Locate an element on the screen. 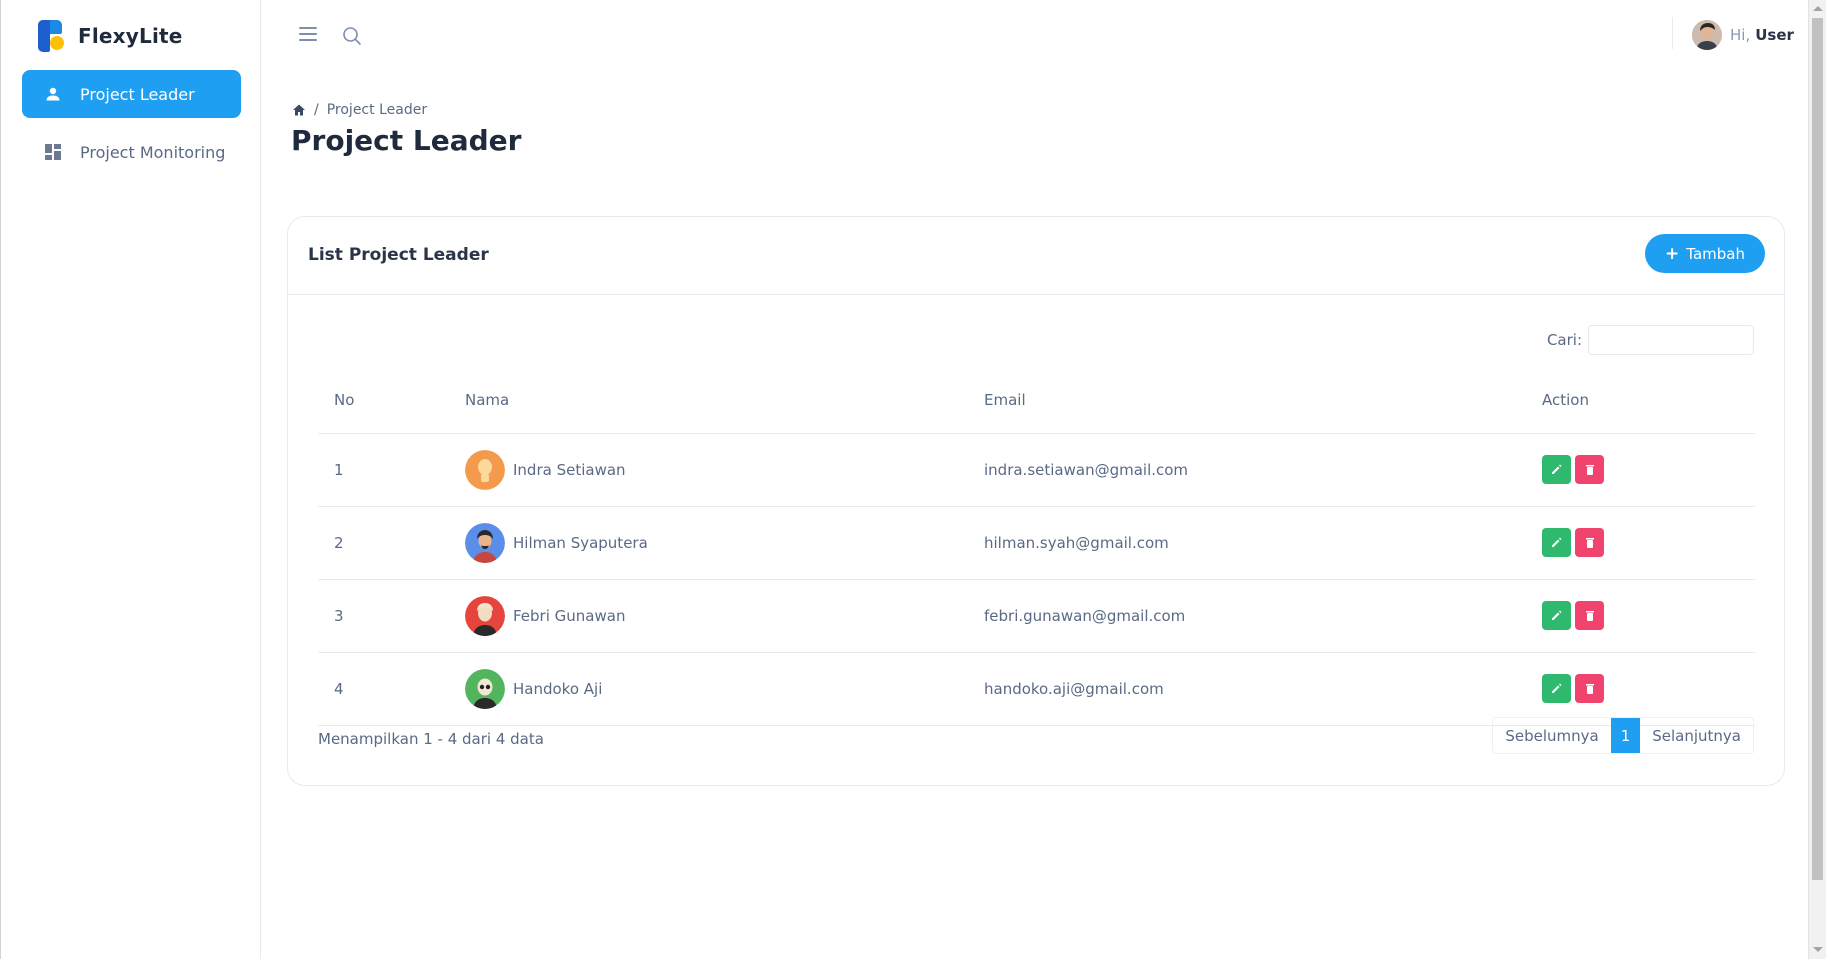  row-number: 3 is located at coordinates (383, 616).